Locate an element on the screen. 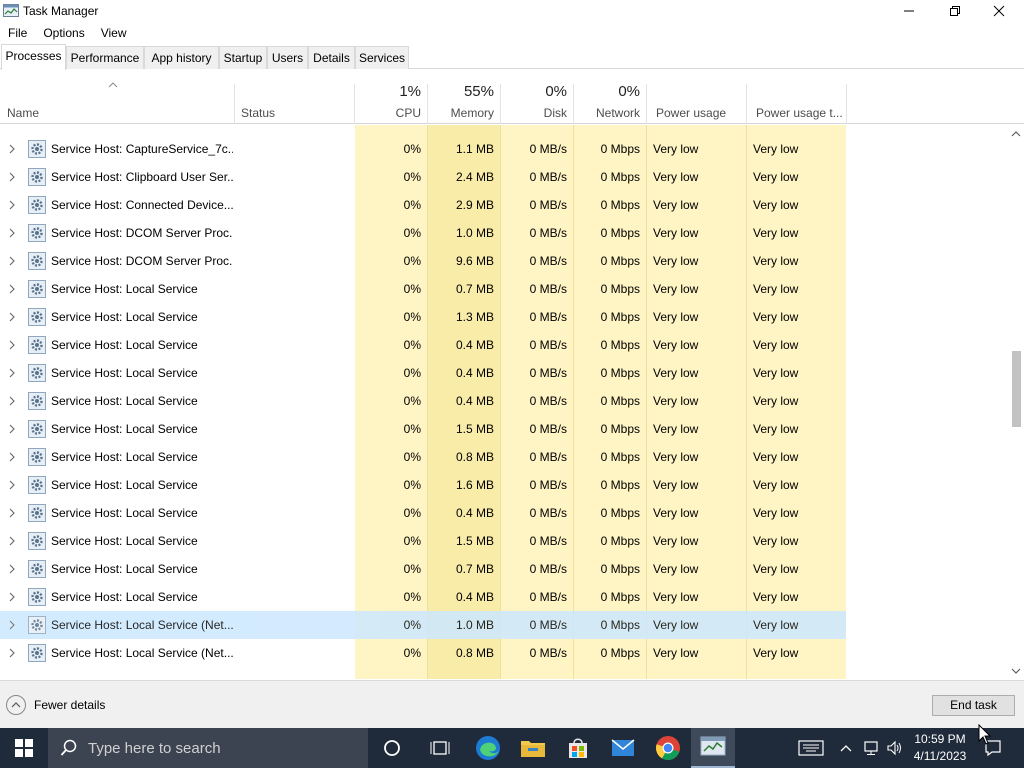  header-name: Name is located at coordinates (117, 97).